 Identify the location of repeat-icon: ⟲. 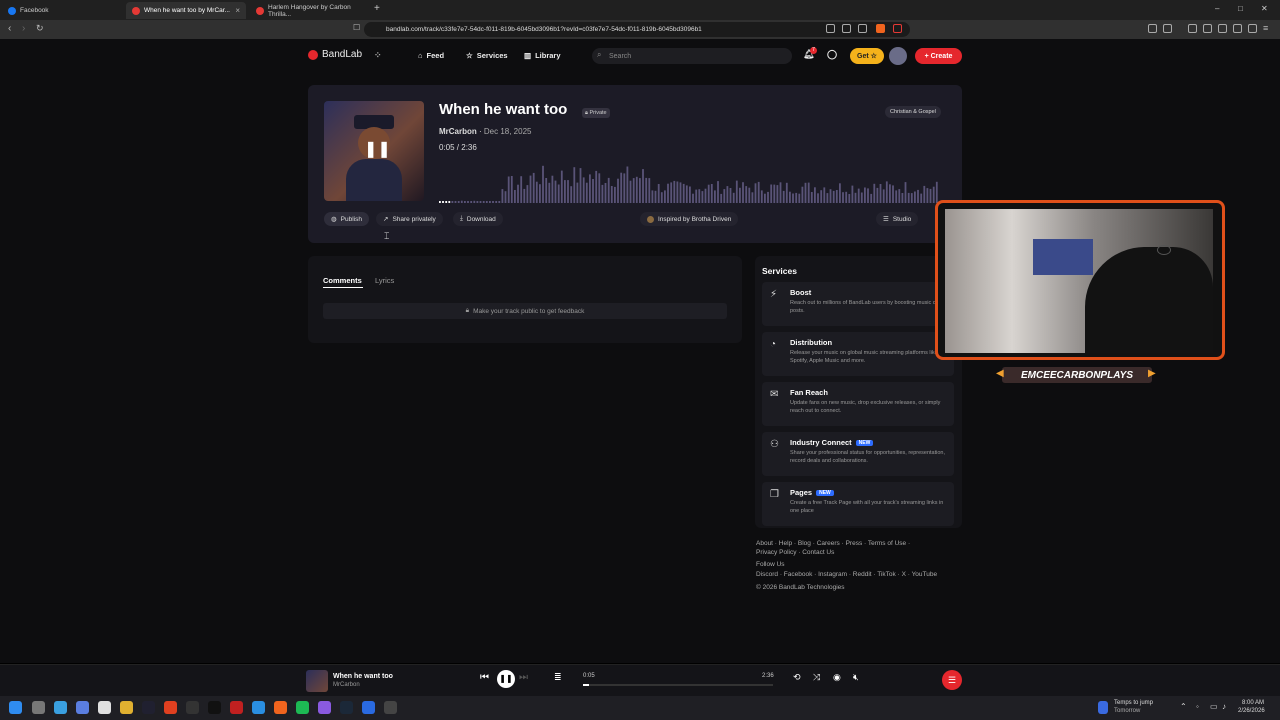
(797, 677).